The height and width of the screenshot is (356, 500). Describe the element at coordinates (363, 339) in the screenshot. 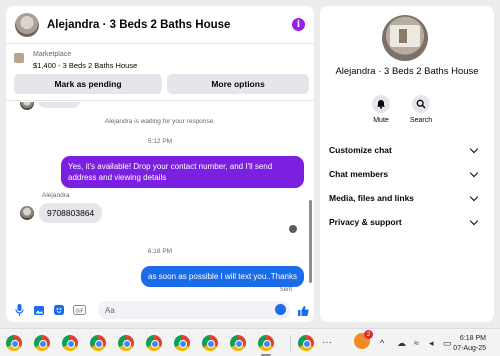

I see `notification-app-icon: 2` at that location.